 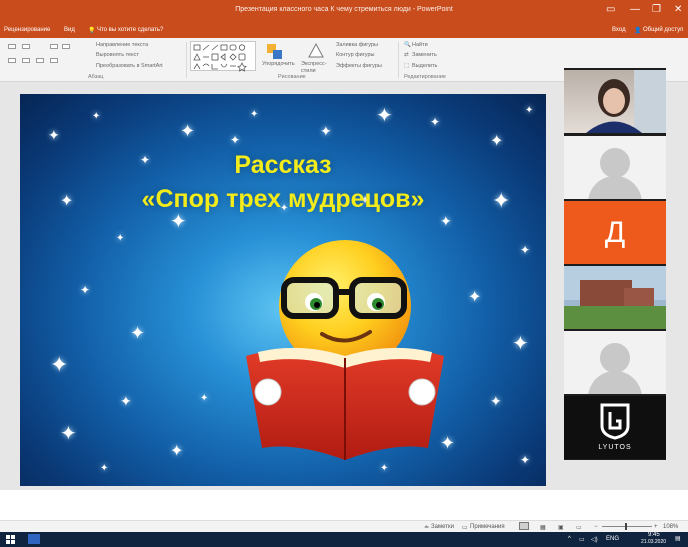 I want to click on notes-button: Заметки, so click(x=442, y=527).